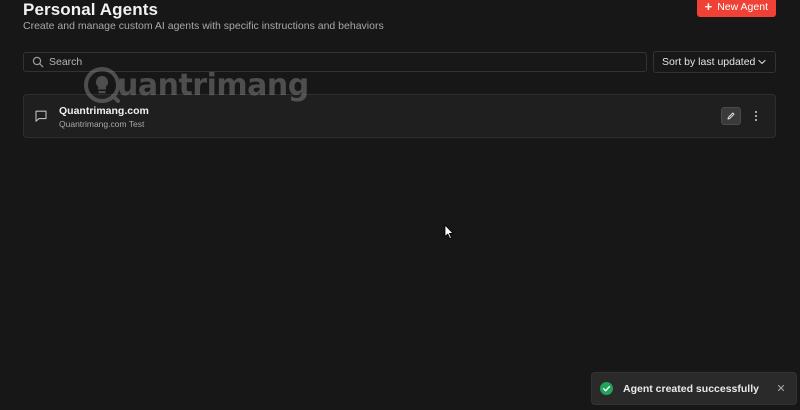 The height and width of the screenshot is (410, 800). I want to click on edit-agent-button, so click(731, 116).